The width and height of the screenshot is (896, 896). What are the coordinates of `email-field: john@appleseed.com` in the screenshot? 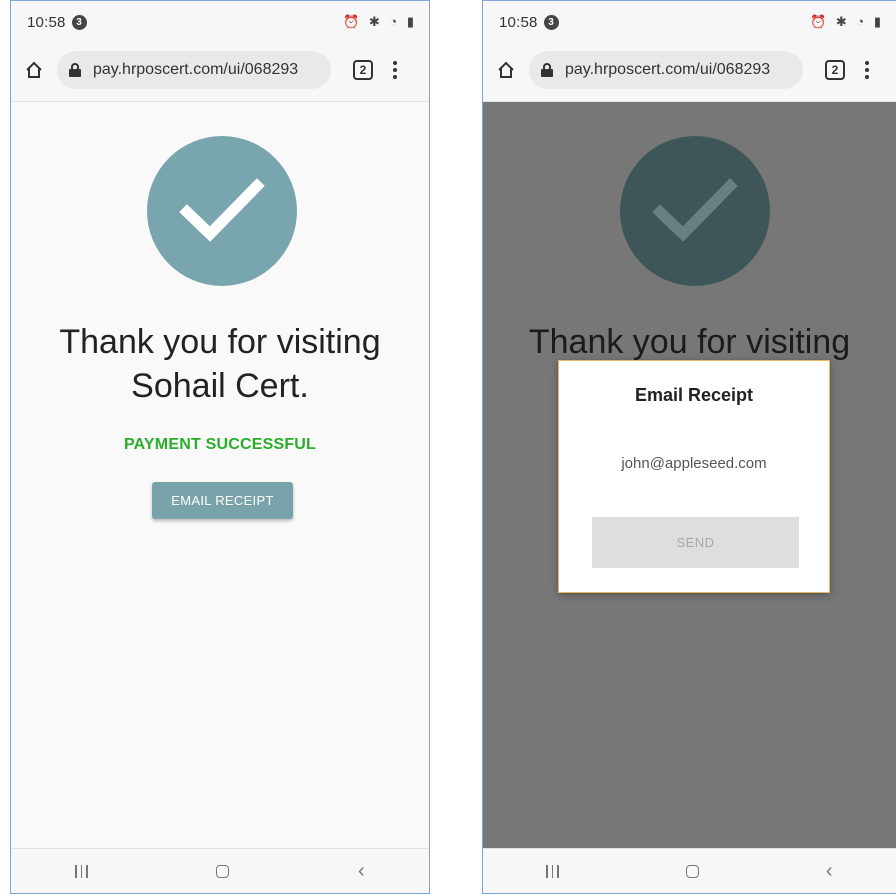 It's located at (694, 463).